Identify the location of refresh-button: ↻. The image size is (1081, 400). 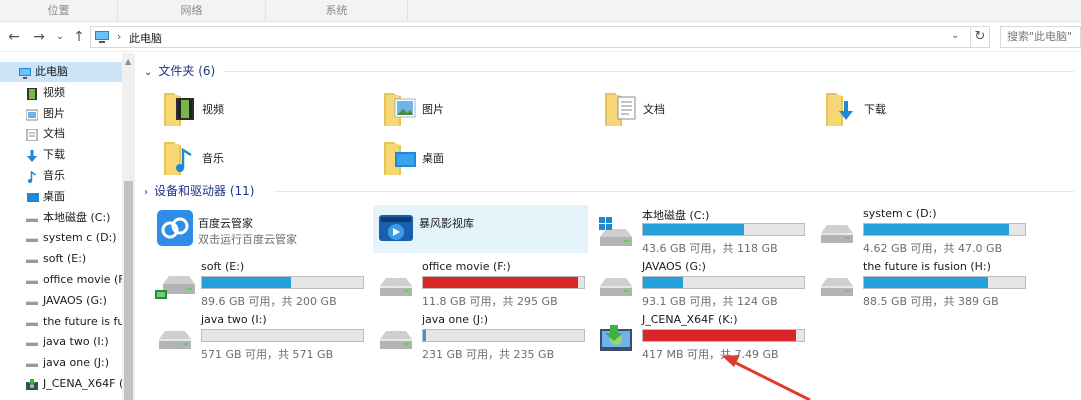
(980, 37).